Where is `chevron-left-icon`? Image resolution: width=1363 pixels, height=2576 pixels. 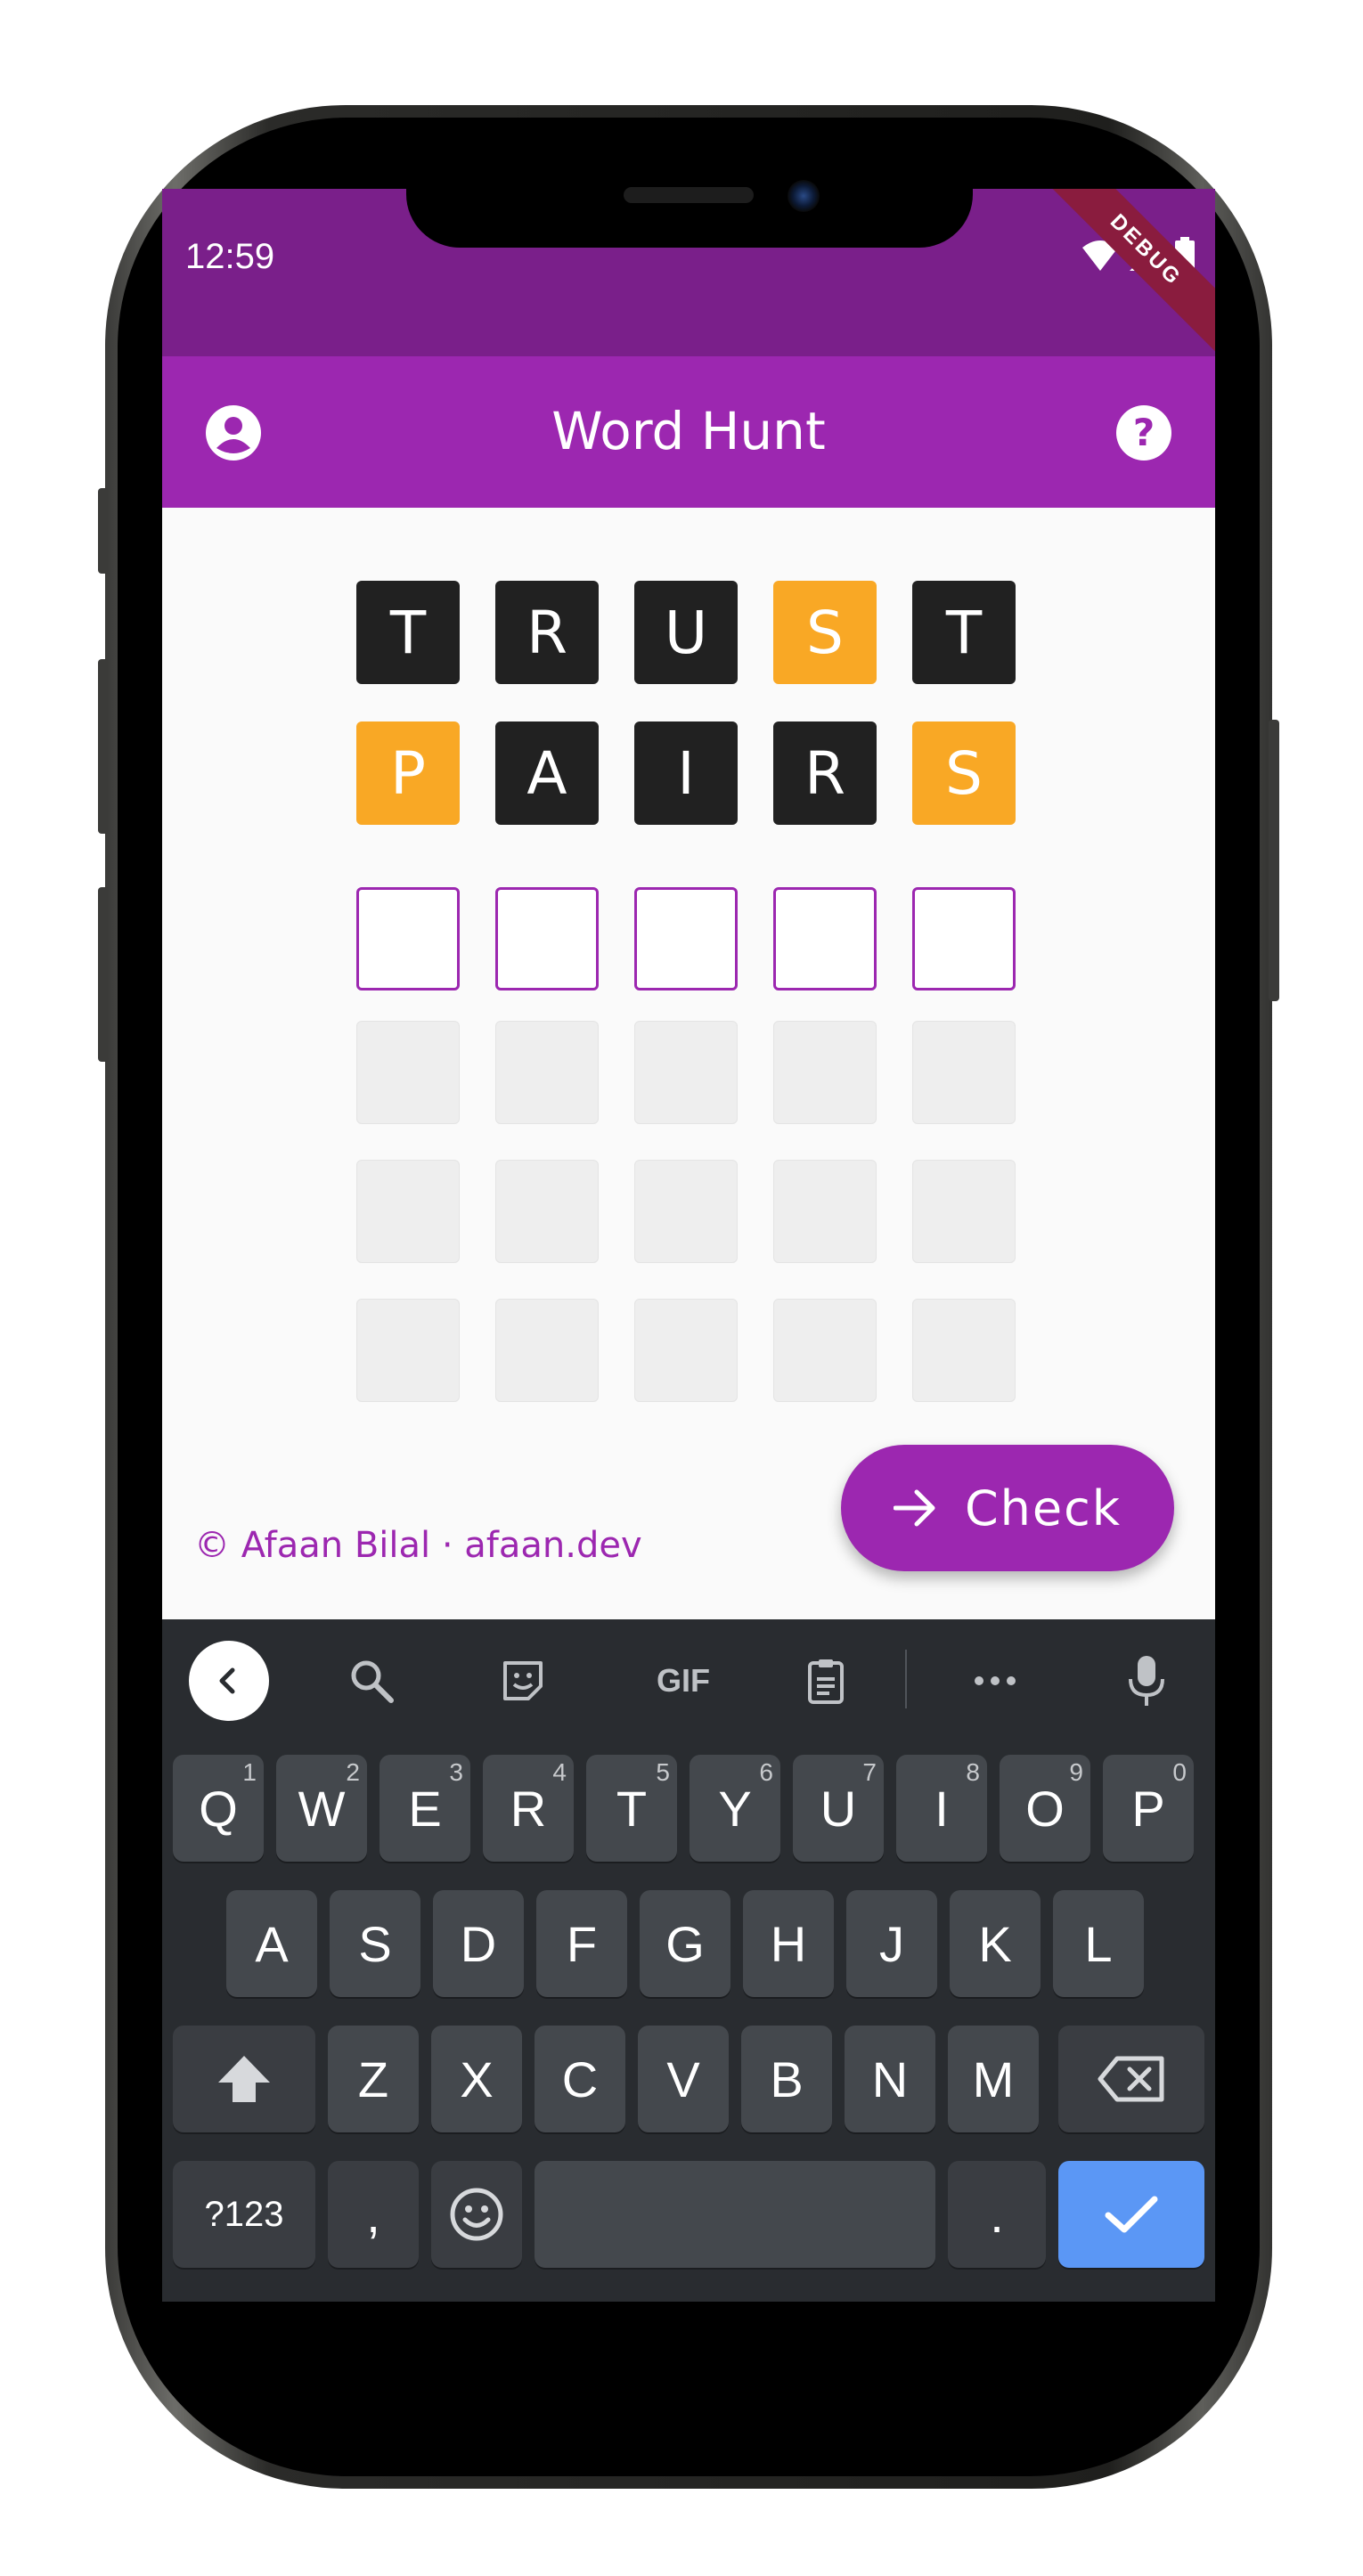
chevron-left-icon is located at coordinates (229, 1681).